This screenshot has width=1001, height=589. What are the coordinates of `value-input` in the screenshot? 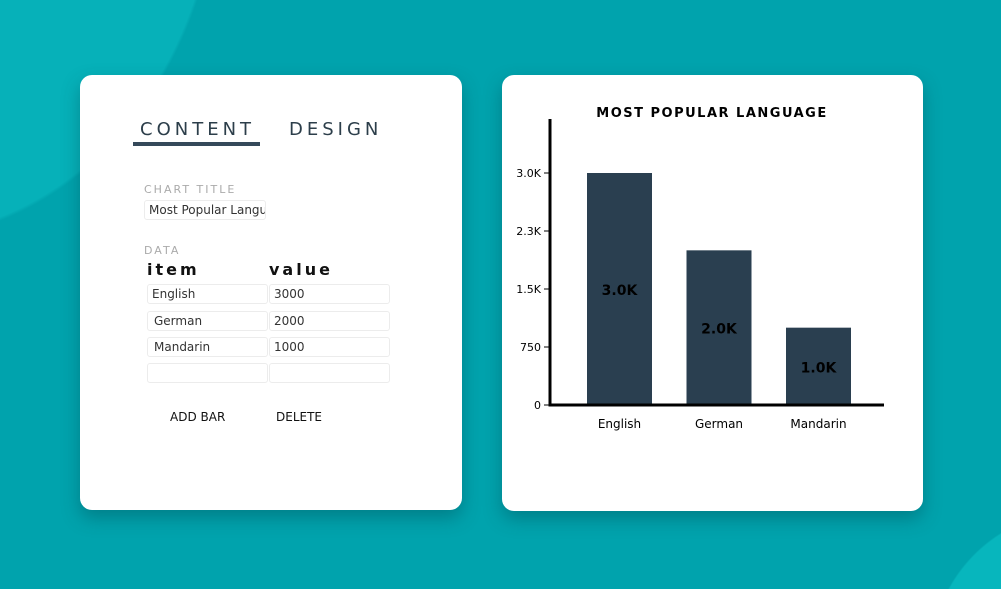 It's located at (329, 373).